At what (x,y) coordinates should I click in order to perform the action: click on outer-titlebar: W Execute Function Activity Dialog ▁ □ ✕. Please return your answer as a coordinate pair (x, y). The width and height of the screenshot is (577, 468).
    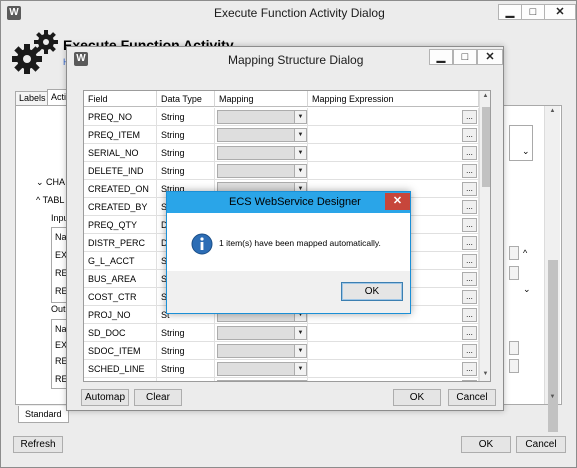
    Looking at the image, I should click on (288, 12).